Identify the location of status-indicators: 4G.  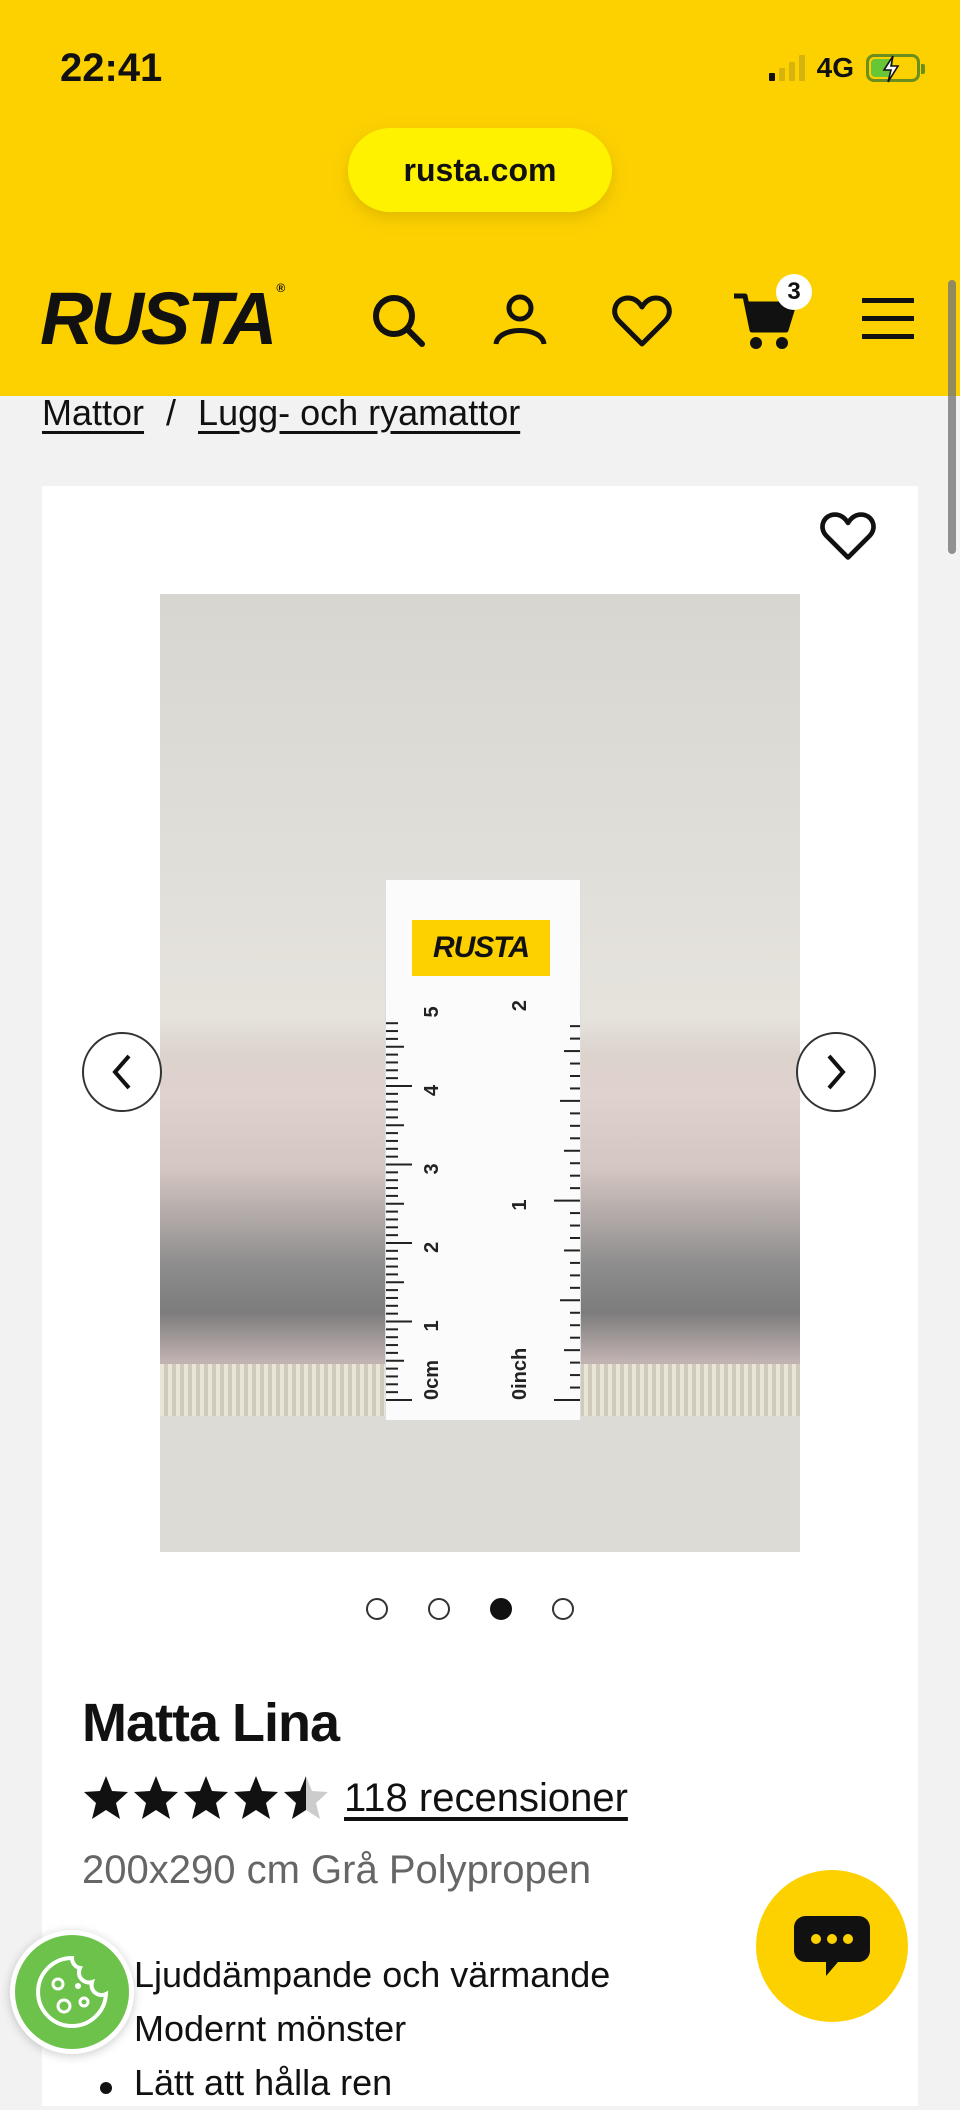
(846, 68).